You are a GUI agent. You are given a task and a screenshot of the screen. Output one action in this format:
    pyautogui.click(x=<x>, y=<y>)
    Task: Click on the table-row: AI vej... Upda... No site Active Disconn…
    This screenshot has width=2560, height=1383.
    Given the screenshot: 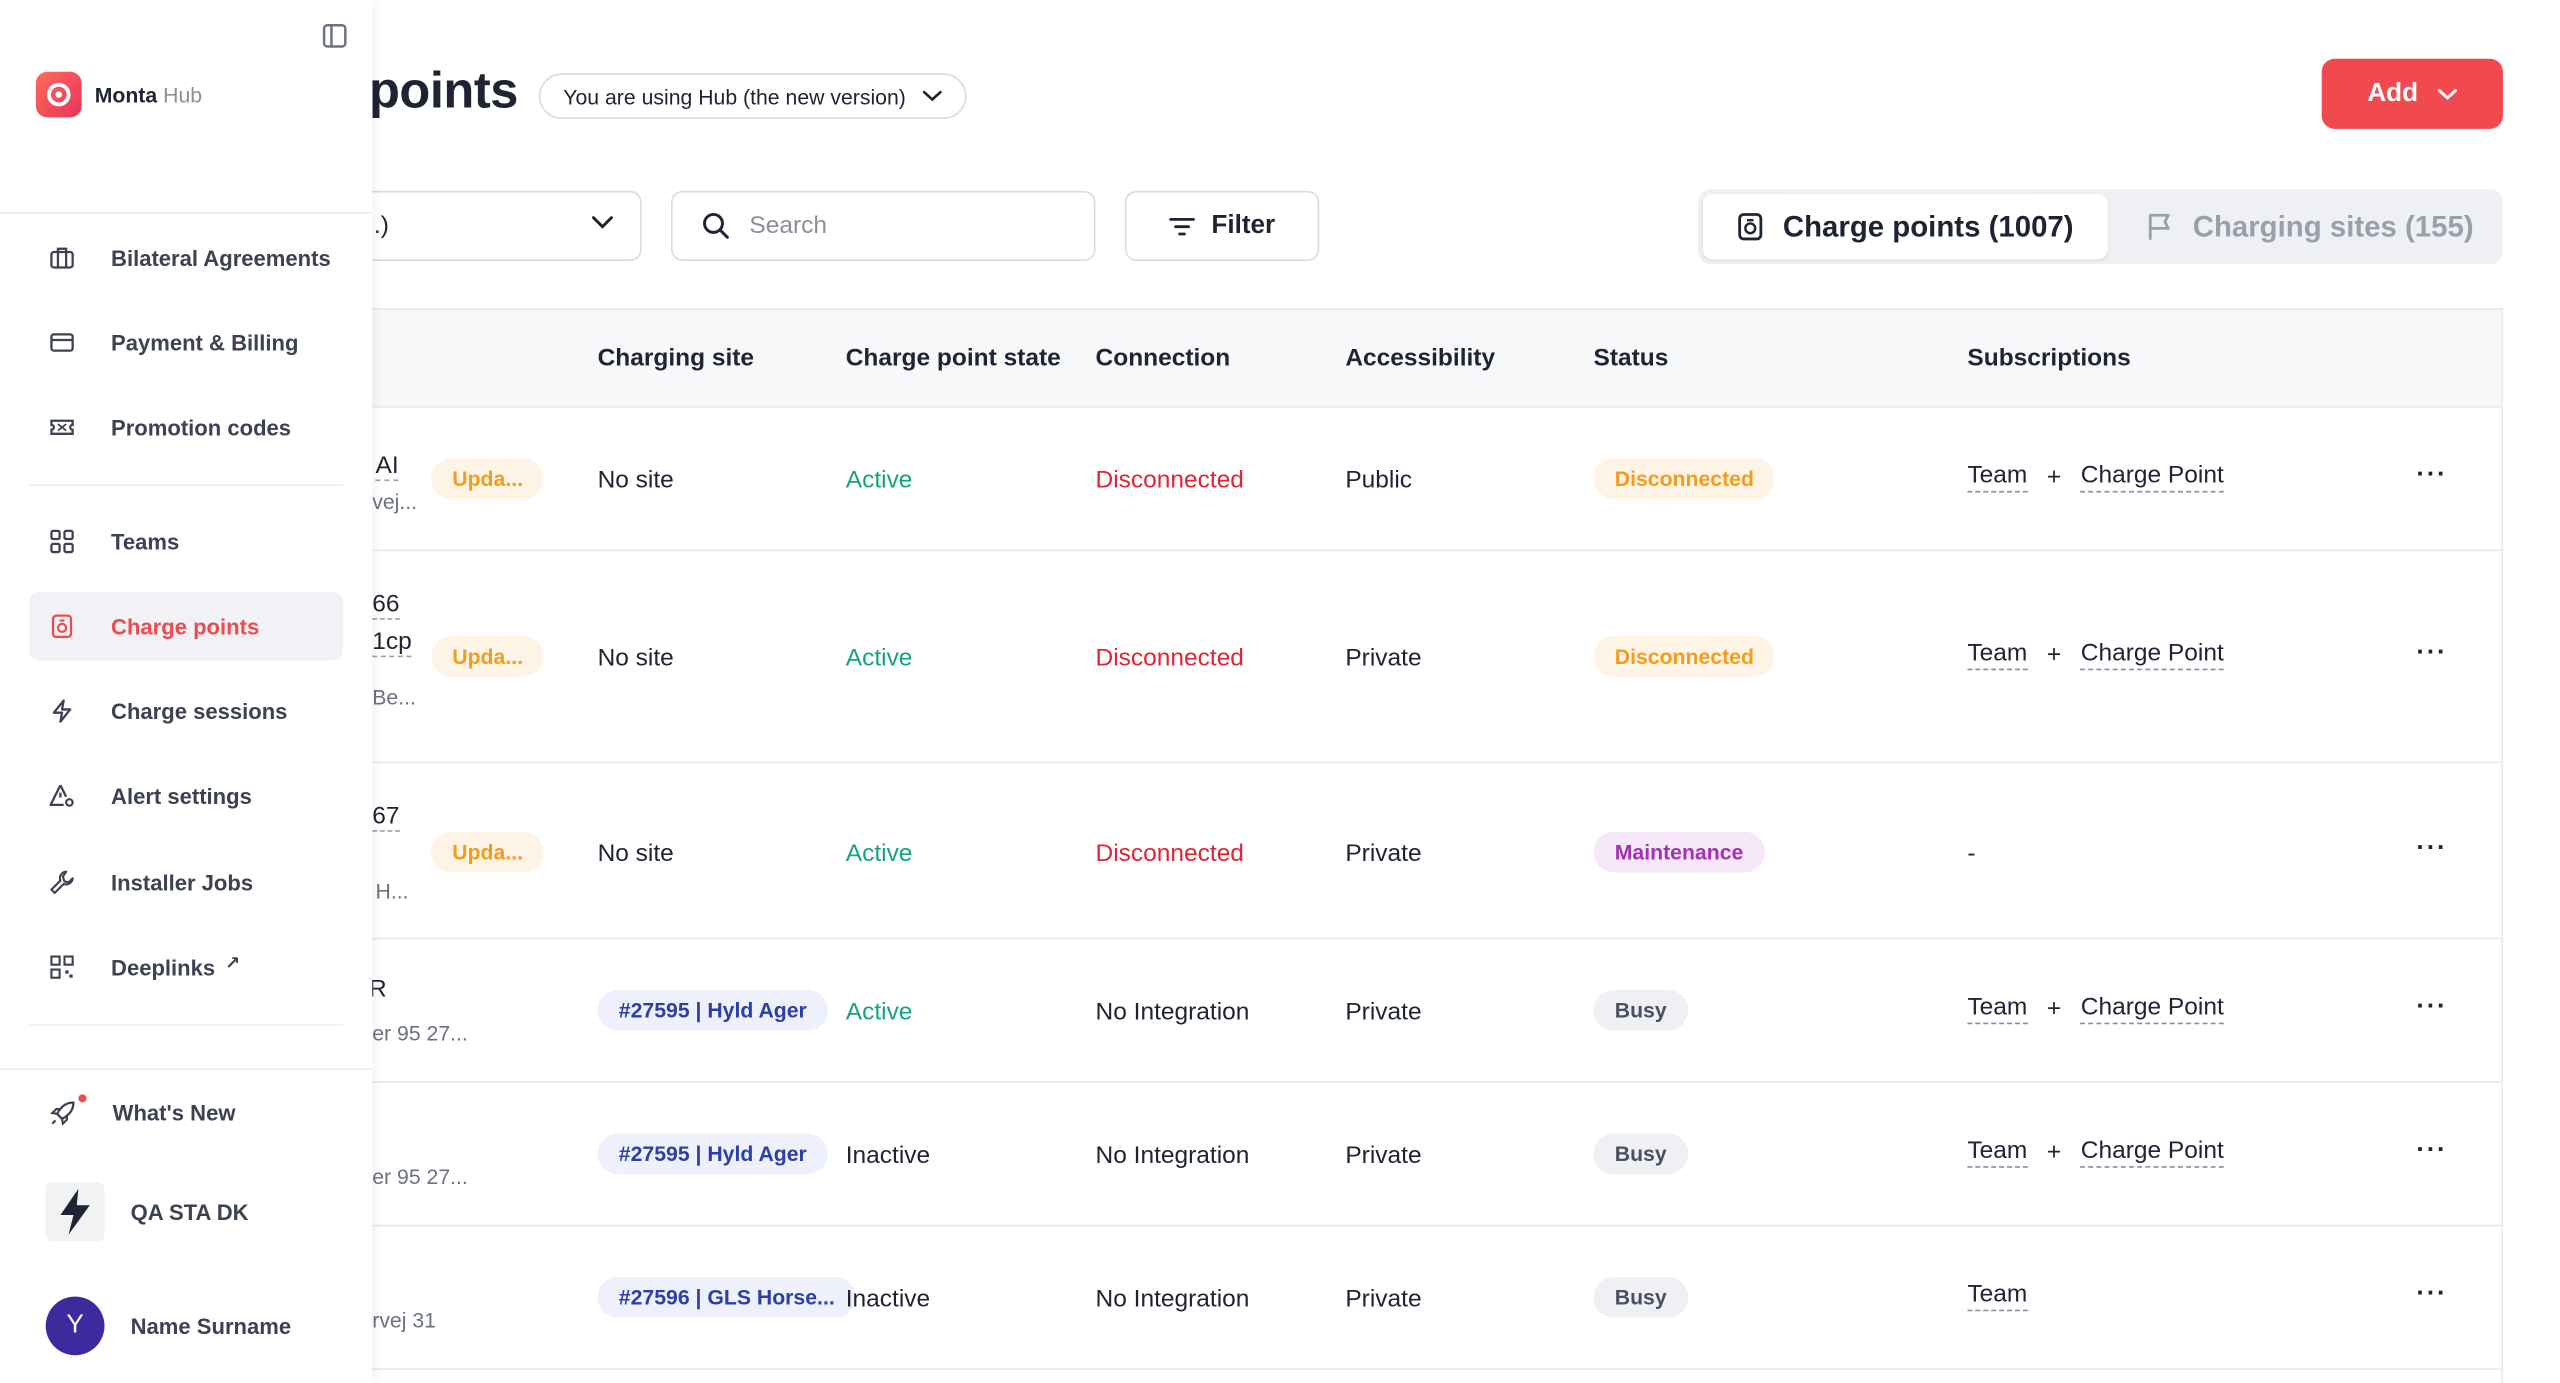 What is the action you would take?
    pyautogui.click(x=1432, y=479)
    